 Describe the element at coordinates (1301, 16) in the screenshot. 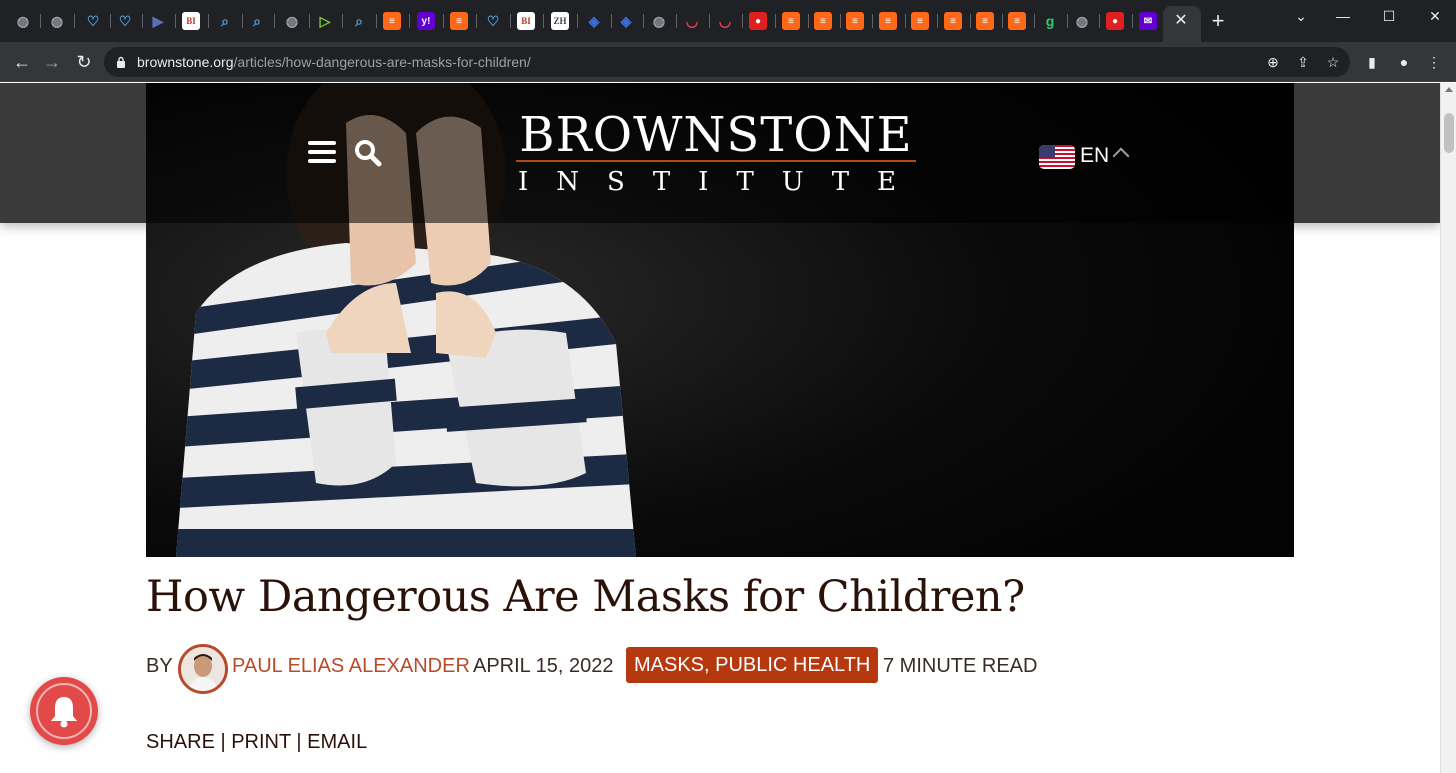

I see `tab-search-chevron-icon: ⌄` at that location.